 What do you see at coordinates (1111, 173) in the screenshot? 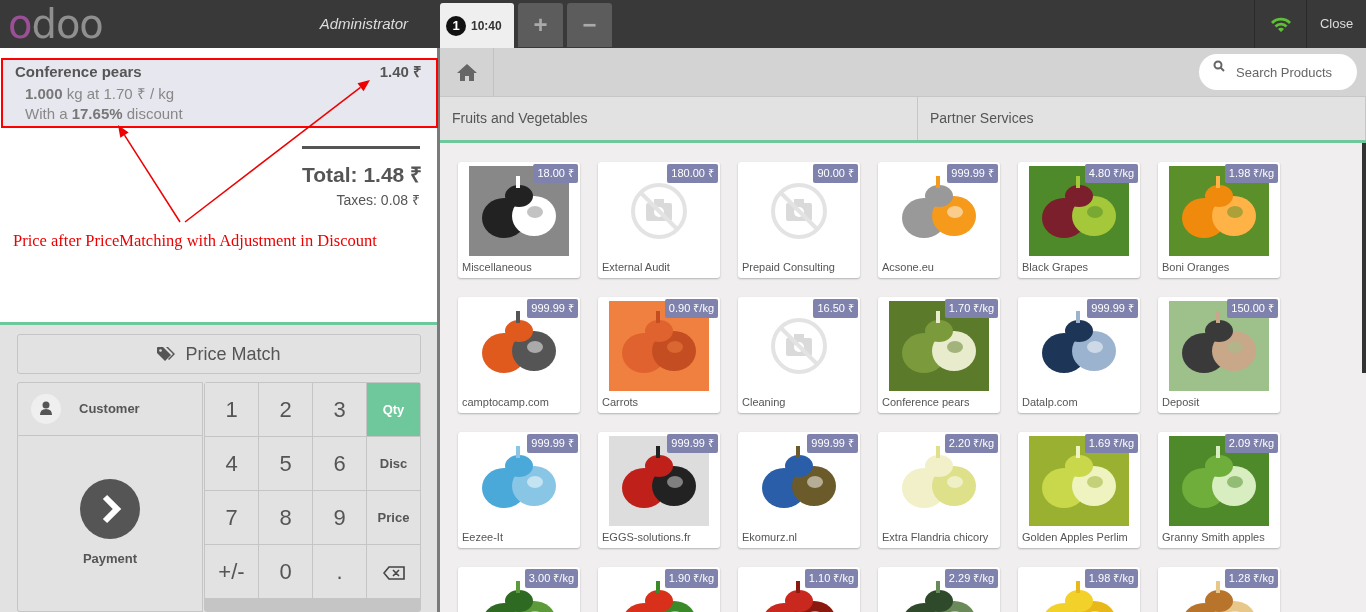
I see `price-tag: 4.80 ₹/kg` at bounding box center [1111, 173].